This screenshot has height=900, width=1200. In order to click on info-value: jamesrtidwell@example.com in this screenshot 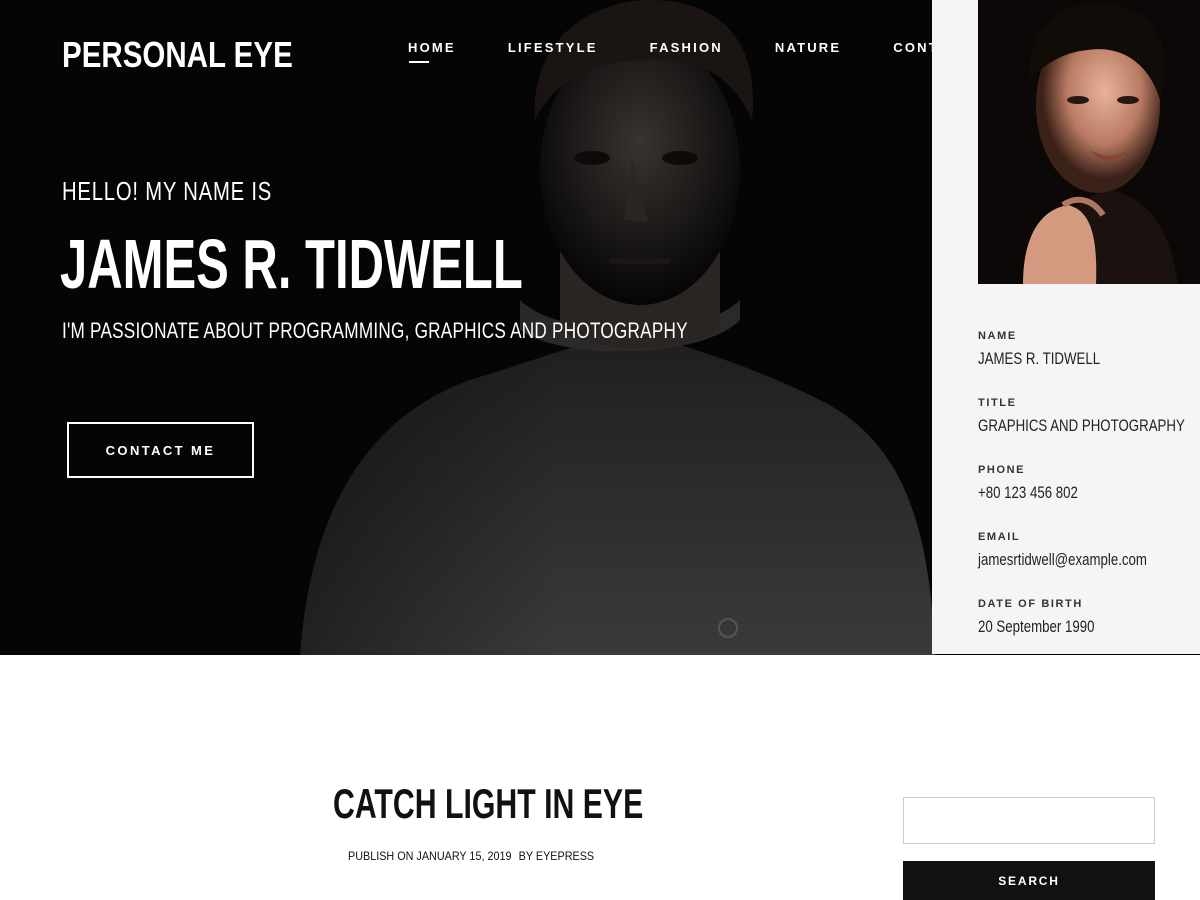, I will do `click(1064, 560)`.